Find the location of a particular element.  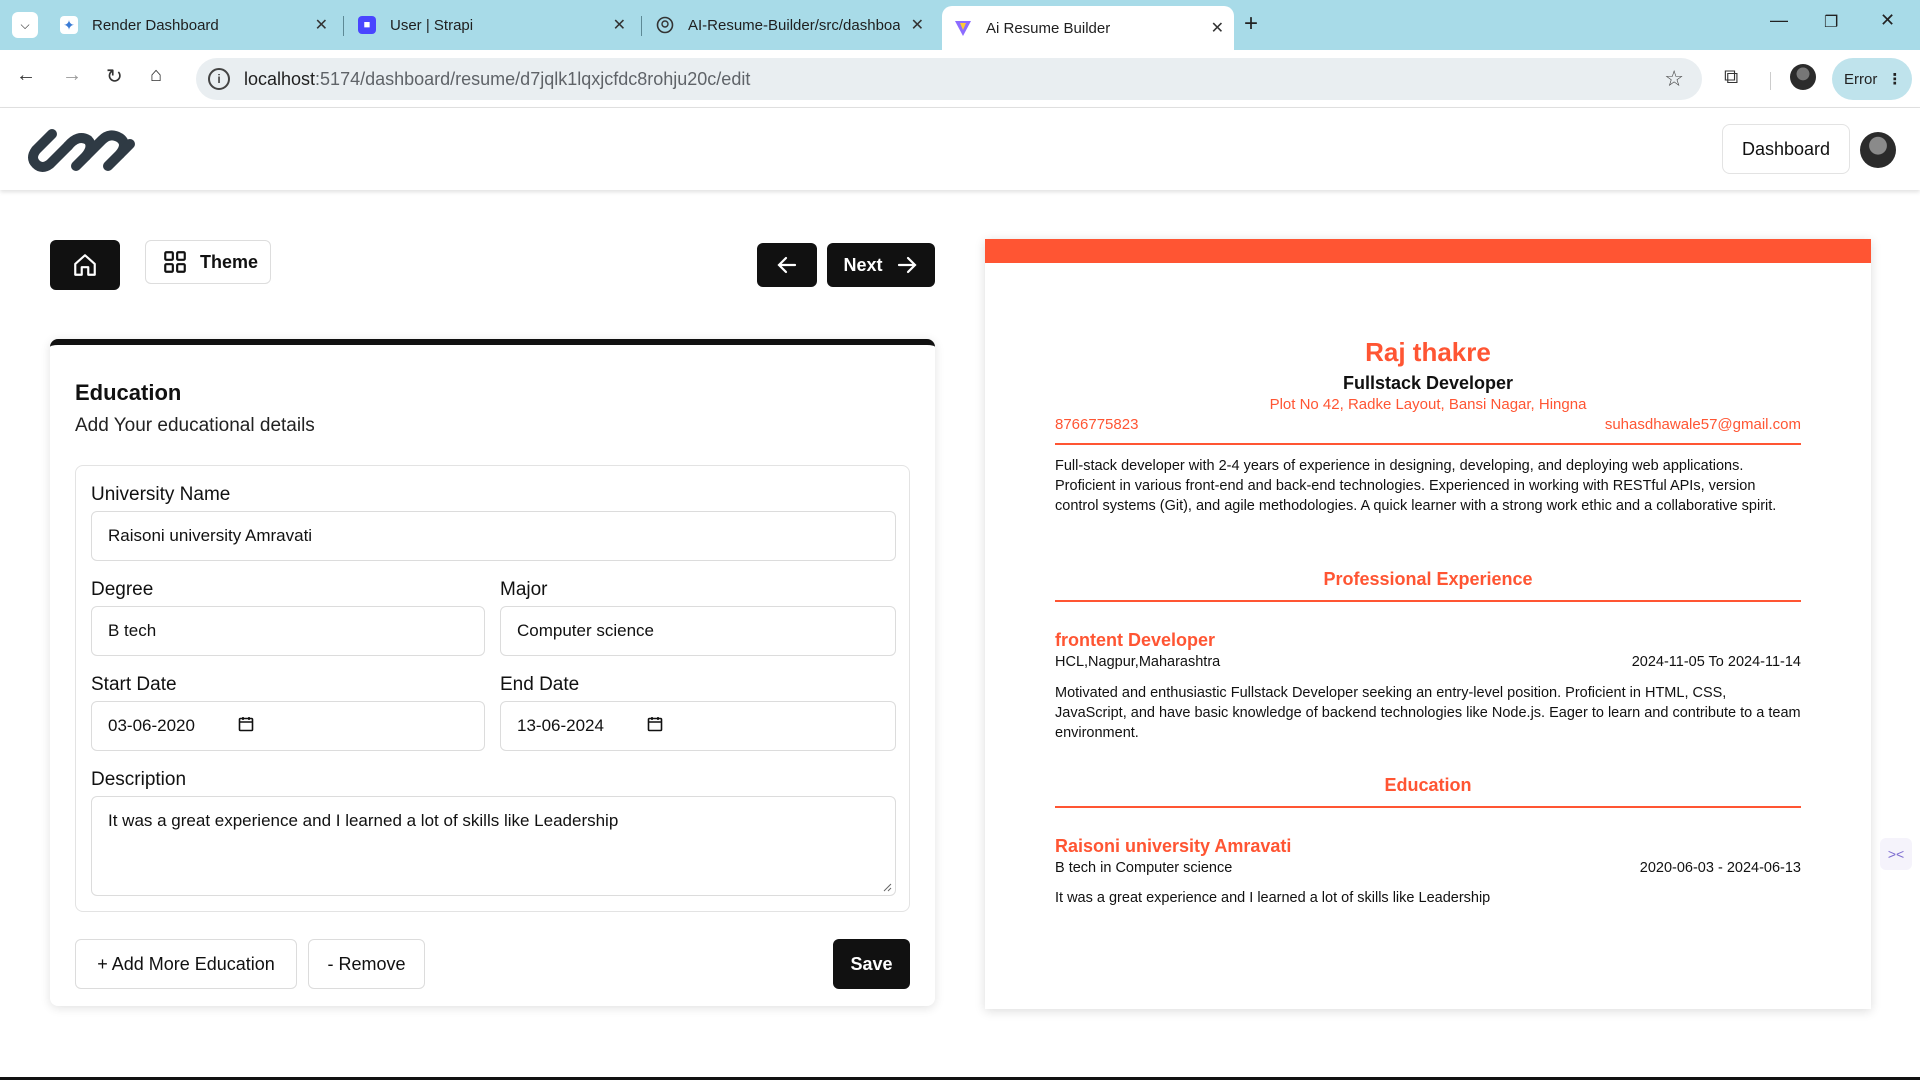

floating-widget-icon: >< is located at coordinates (1896, 854).